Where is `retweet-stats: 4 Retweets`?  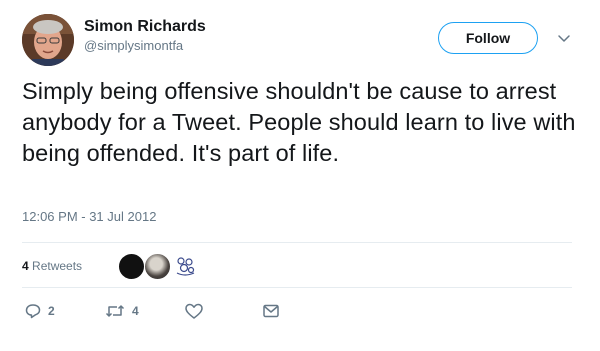 retweet-stats: 4 Retweets is located at coordinates (52, 266).